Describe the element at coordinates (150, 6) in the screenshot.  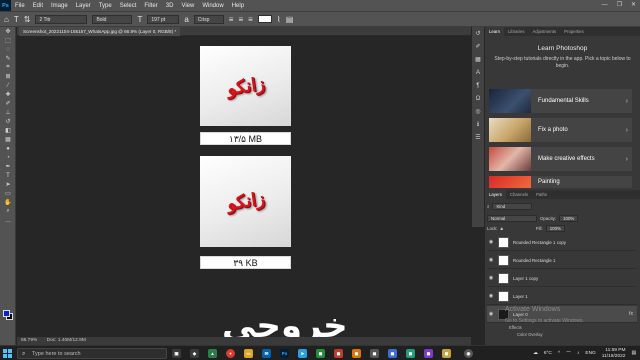
I see `menu-filter: Filter` at that location.